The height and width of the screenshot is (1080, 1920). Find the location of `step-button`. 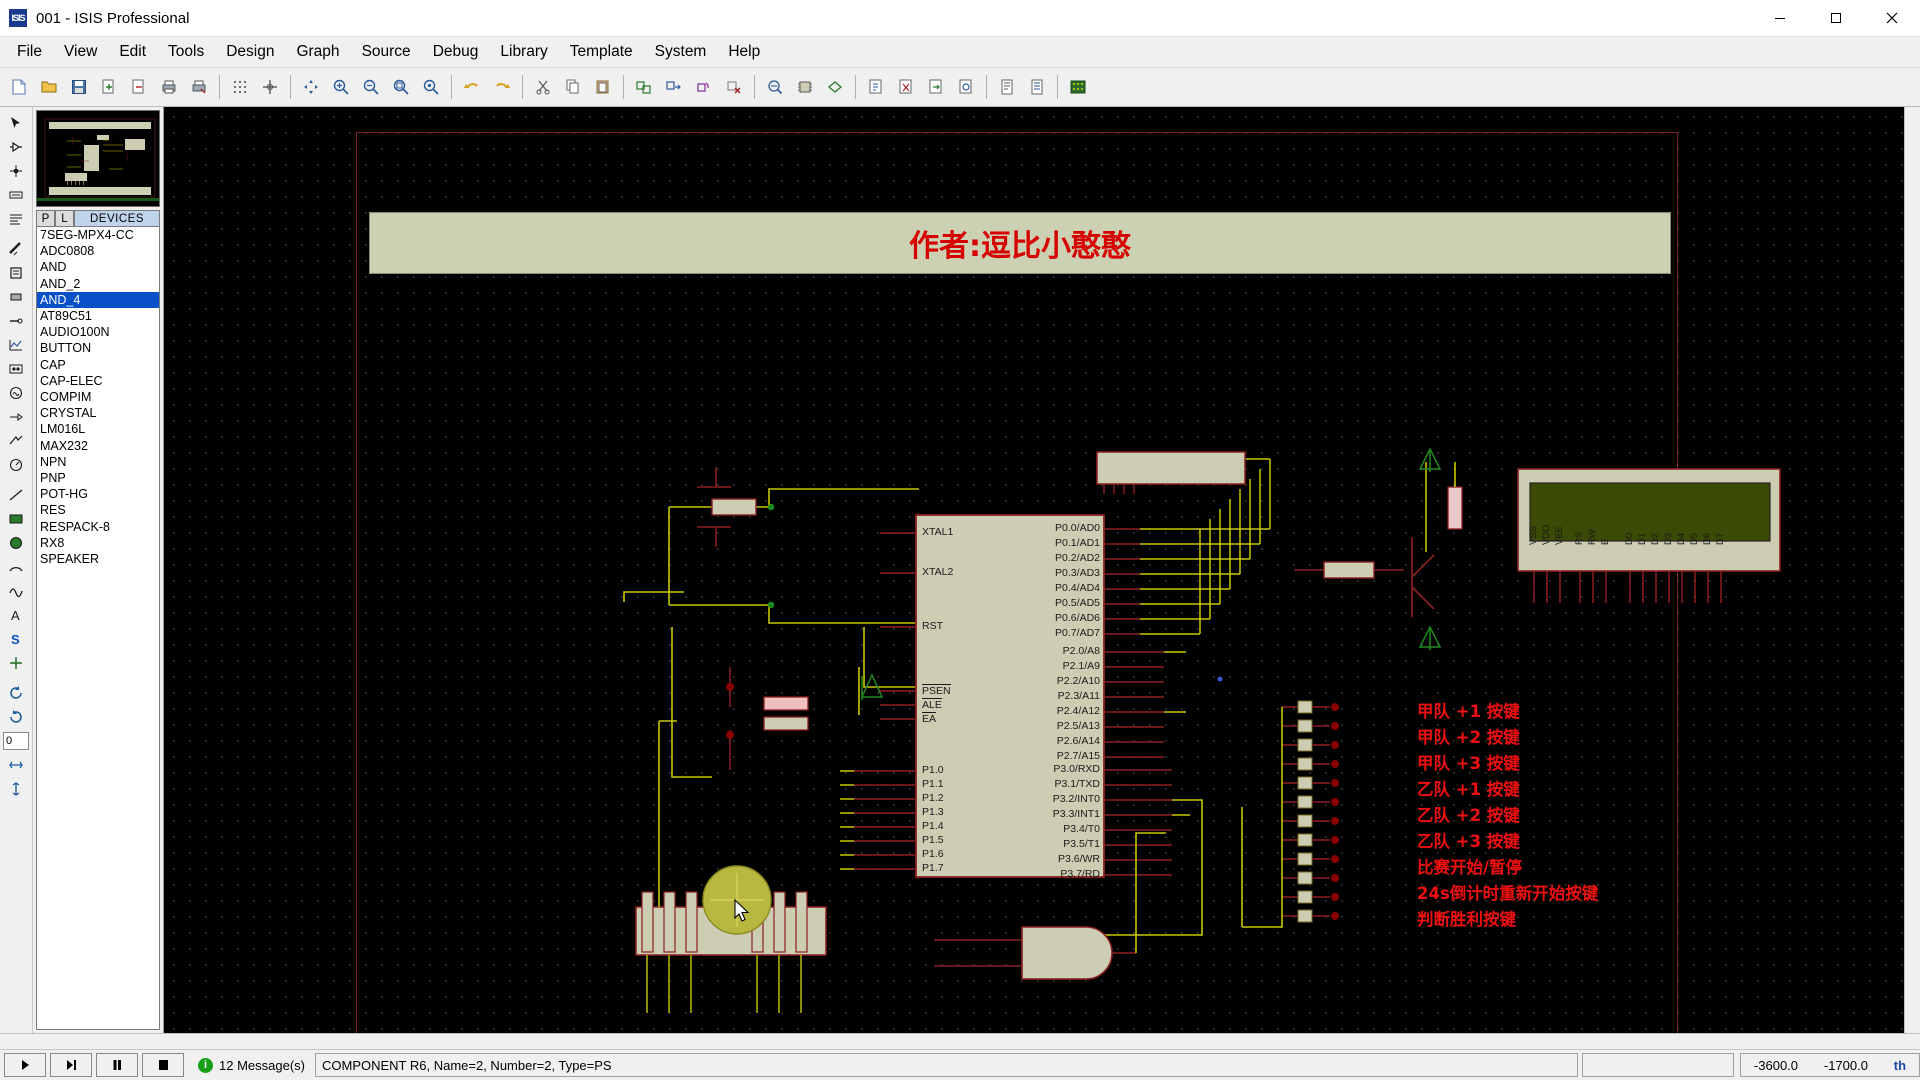

step-button is located at coordinates (71, 1065).